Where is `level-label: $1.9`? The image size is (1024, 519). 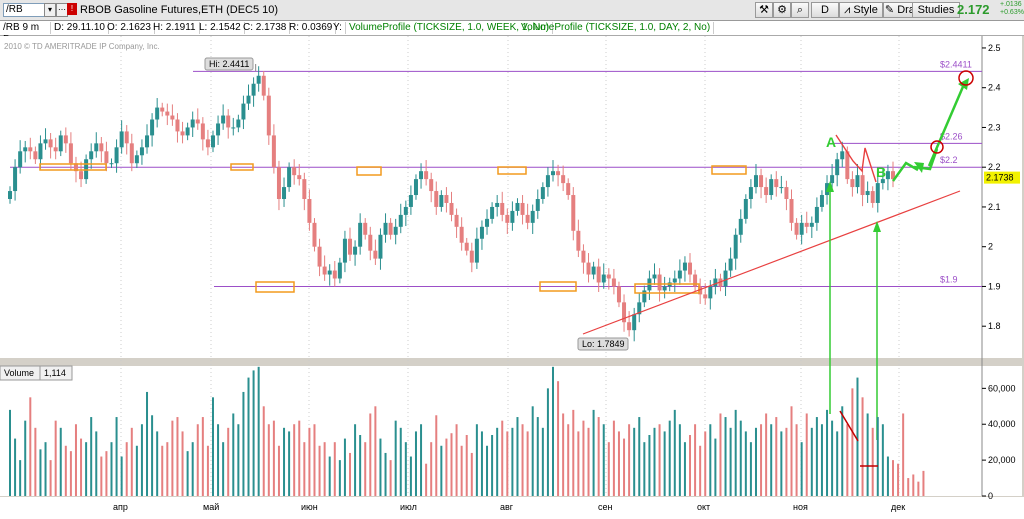 level-label: $1.9 is located at coordinates (949, 279).